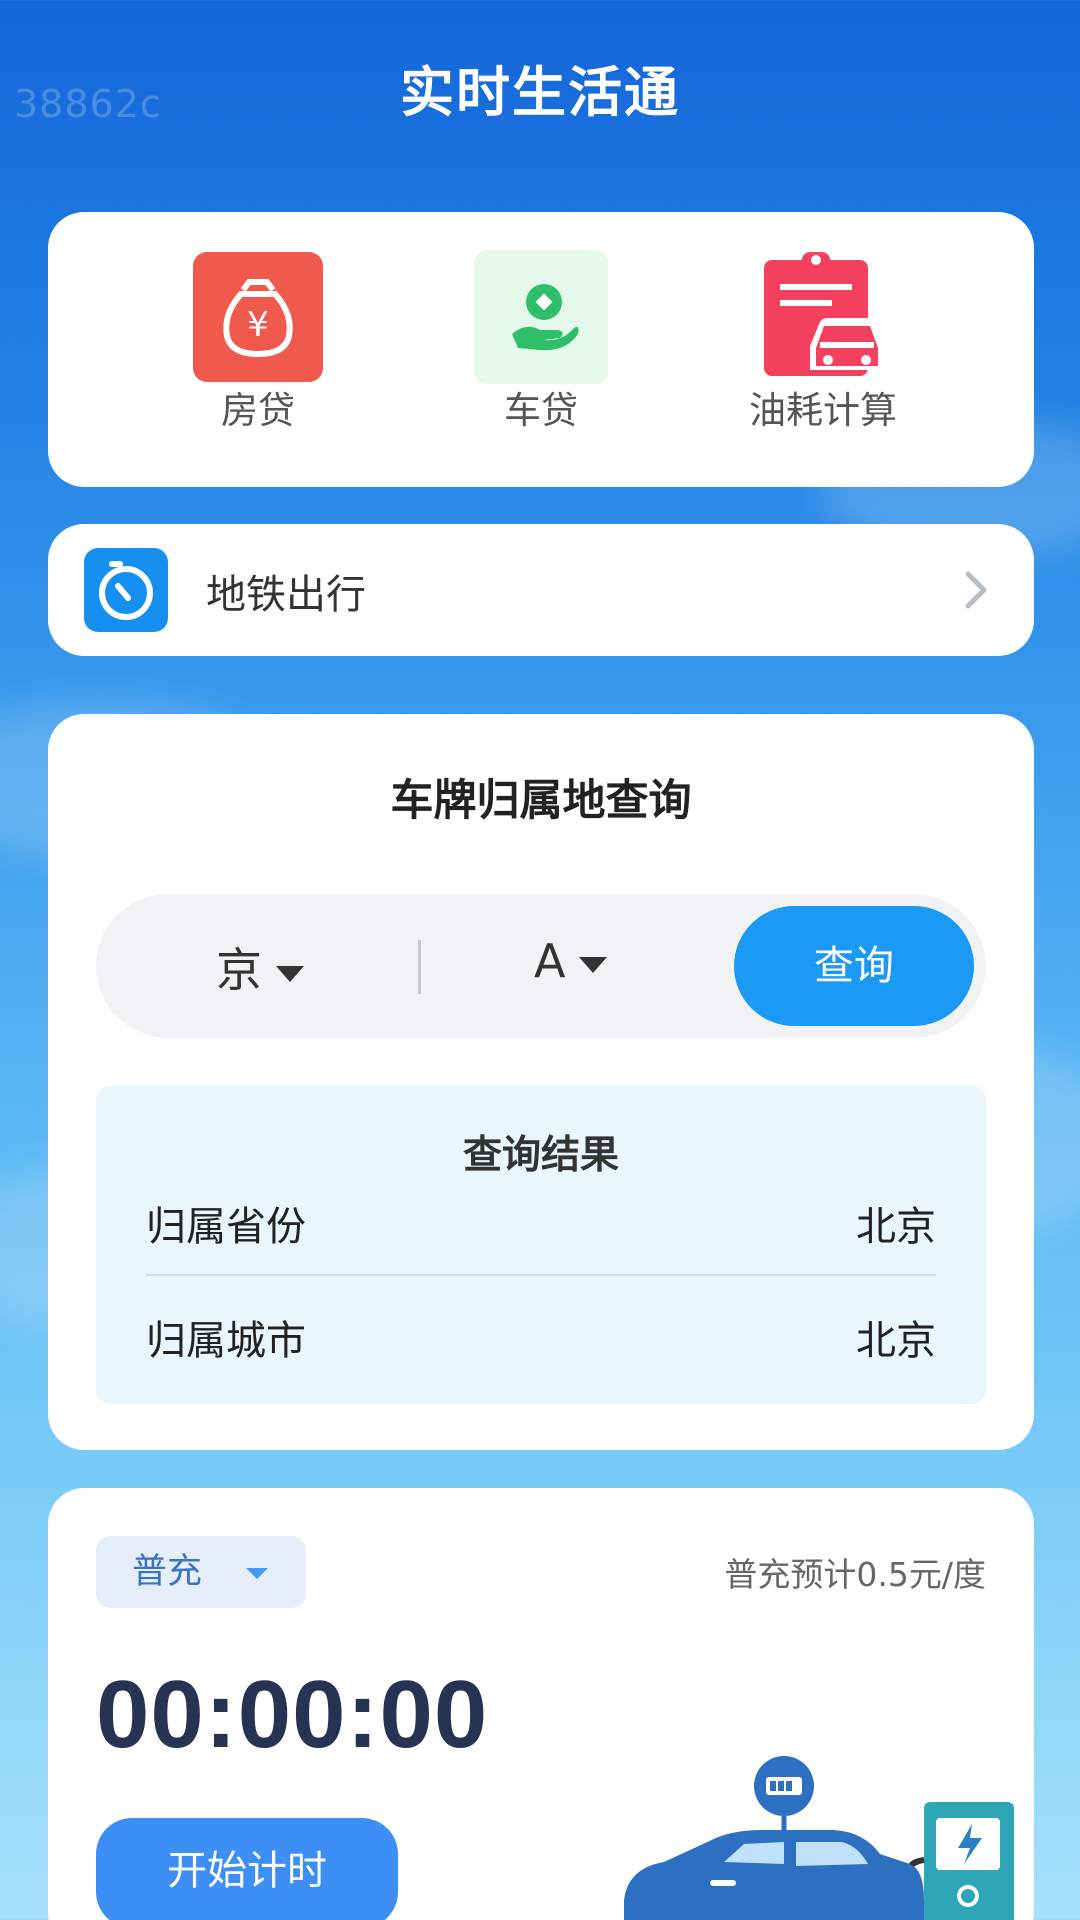 The width and height of the screenshot is (1080, 1920). I want to click on subway-label: 地铁出行, so click(286, 595).